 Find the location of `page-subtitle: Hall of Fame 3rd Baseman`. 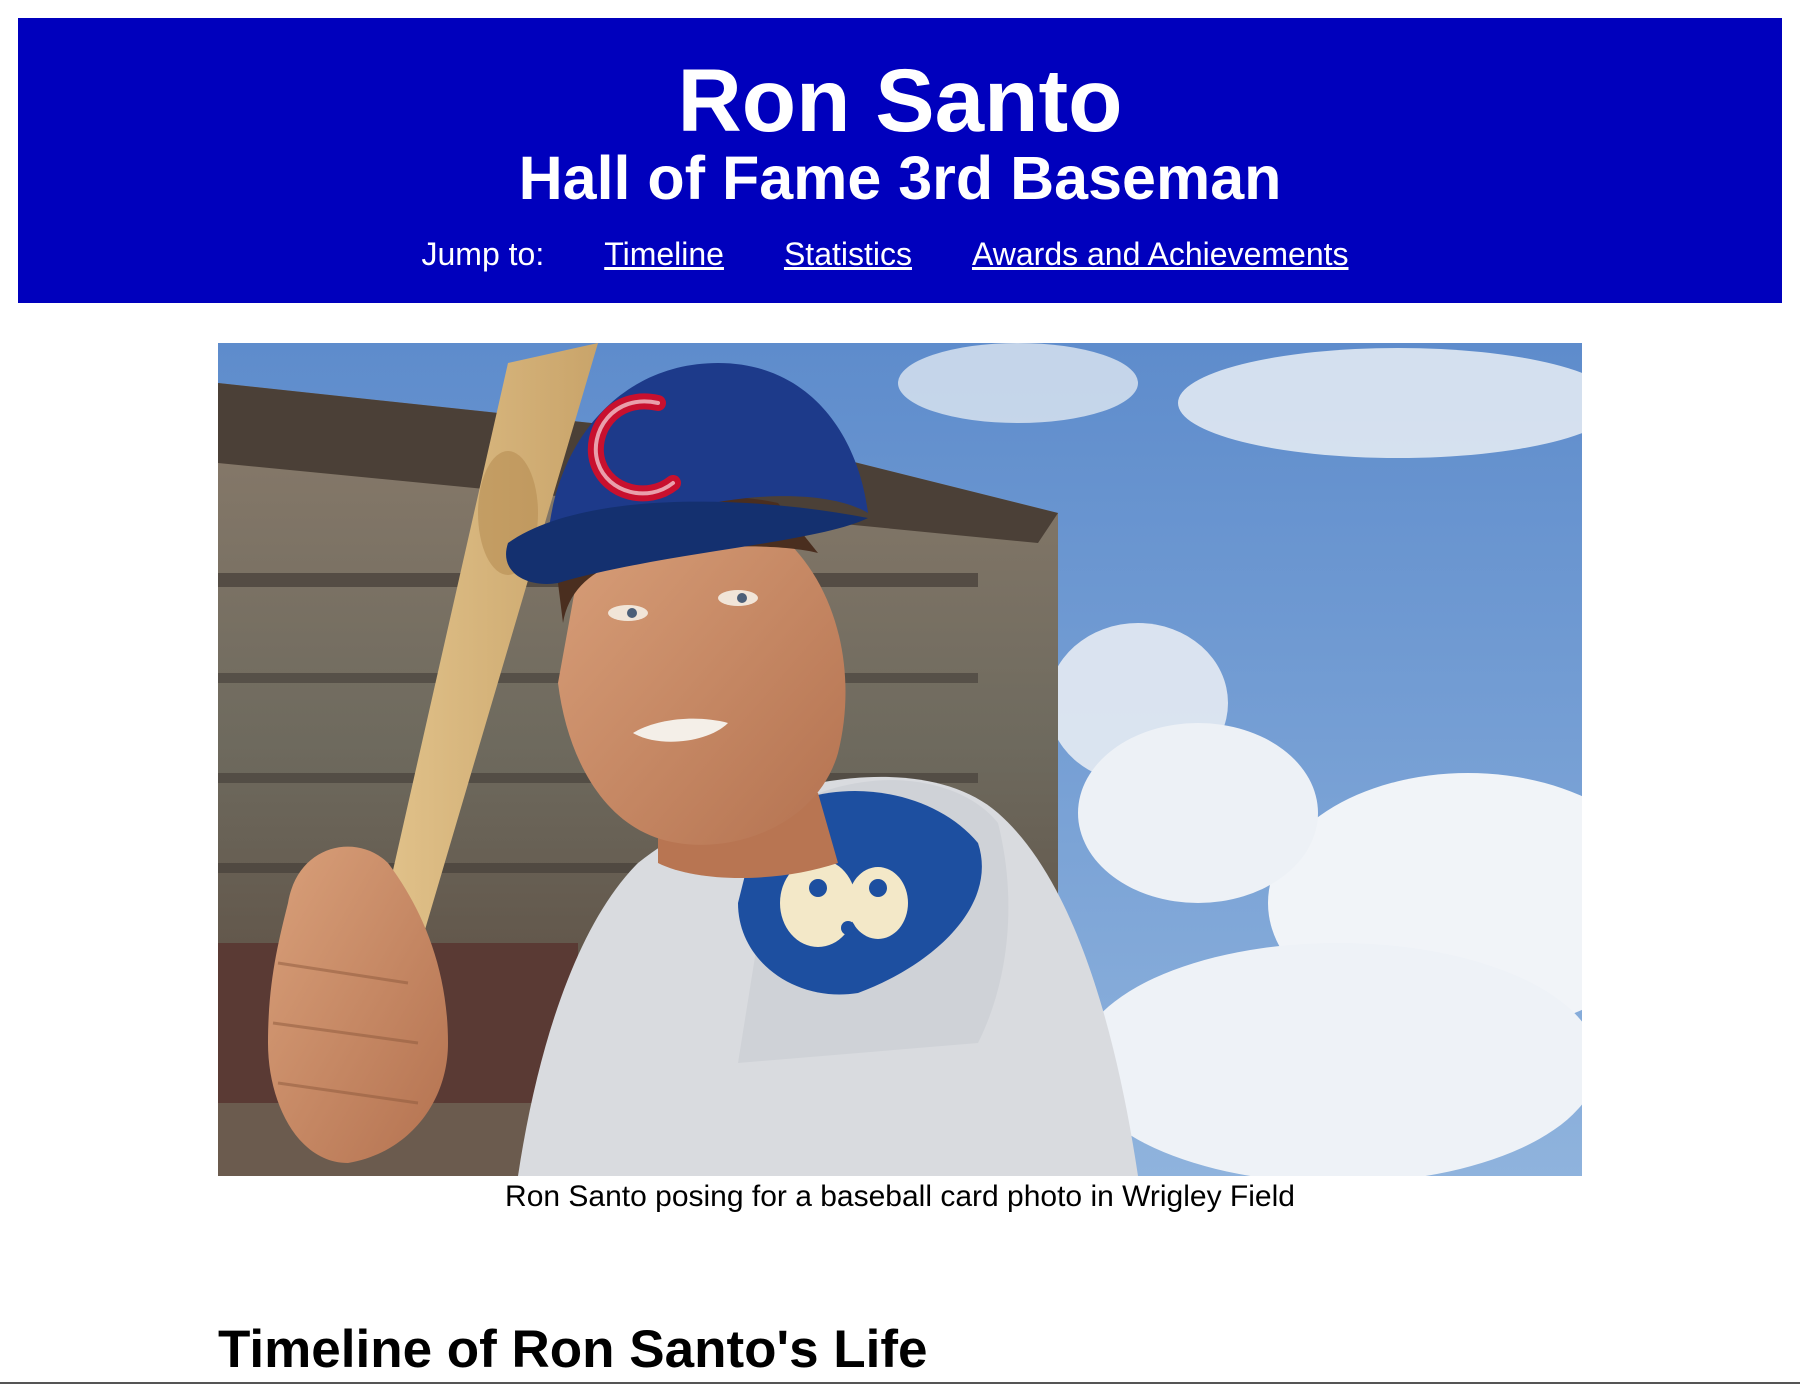

page-subtitle: Hall of Fame 3rd Baseman is located at coordinates (900, 178).